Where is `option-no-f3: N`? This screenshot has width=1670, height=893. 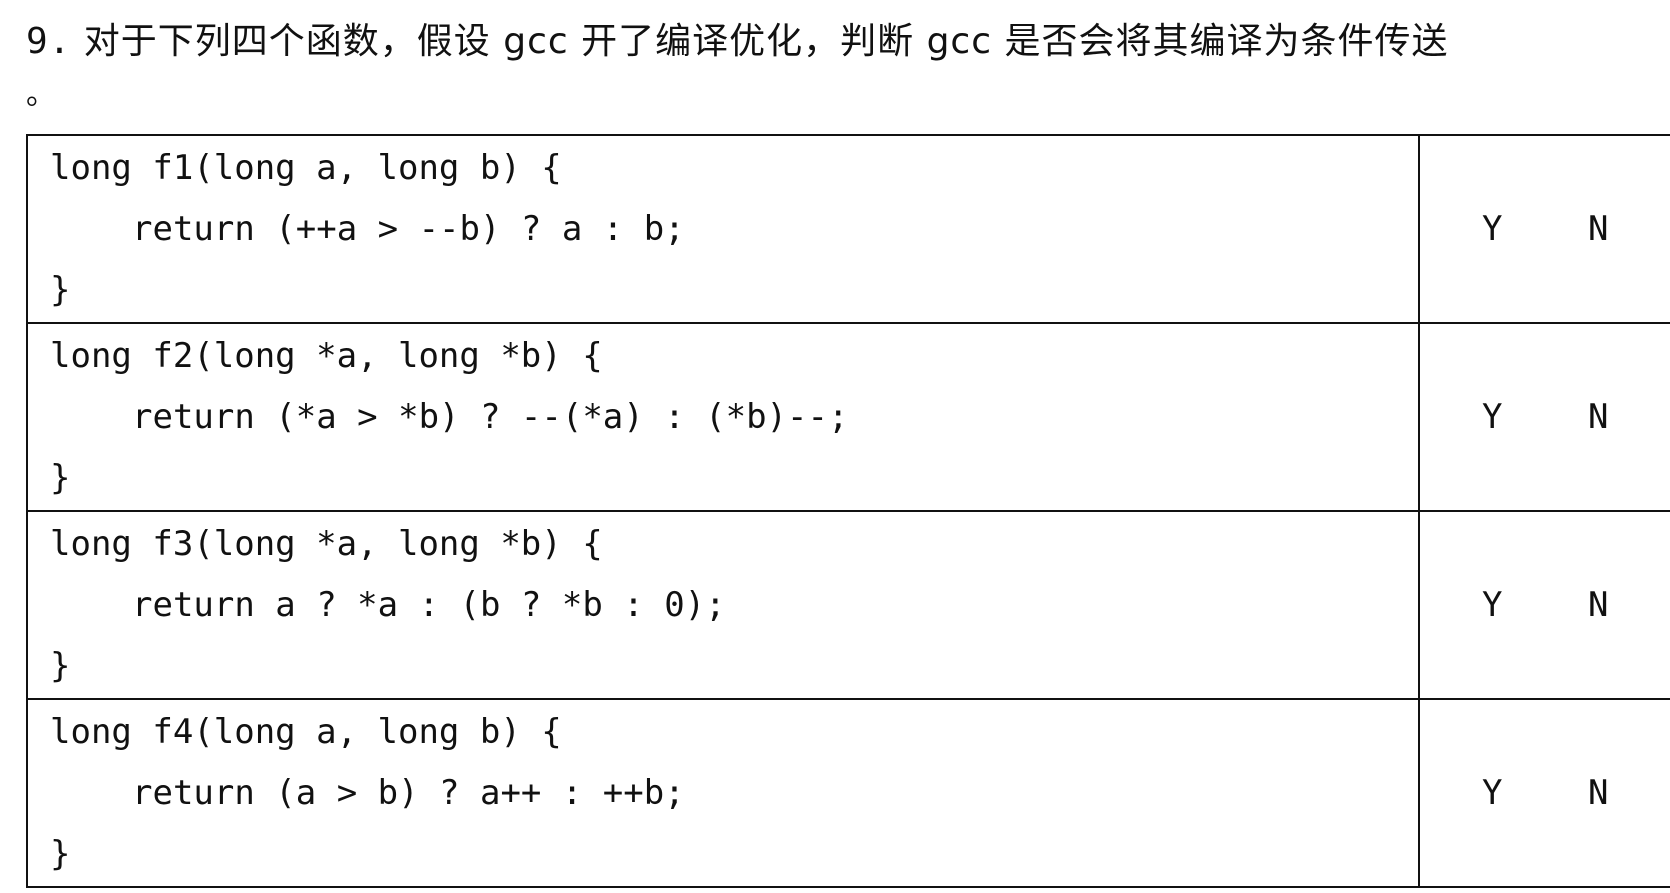 option-no-f3: N is located at coordinates (1598, 605).